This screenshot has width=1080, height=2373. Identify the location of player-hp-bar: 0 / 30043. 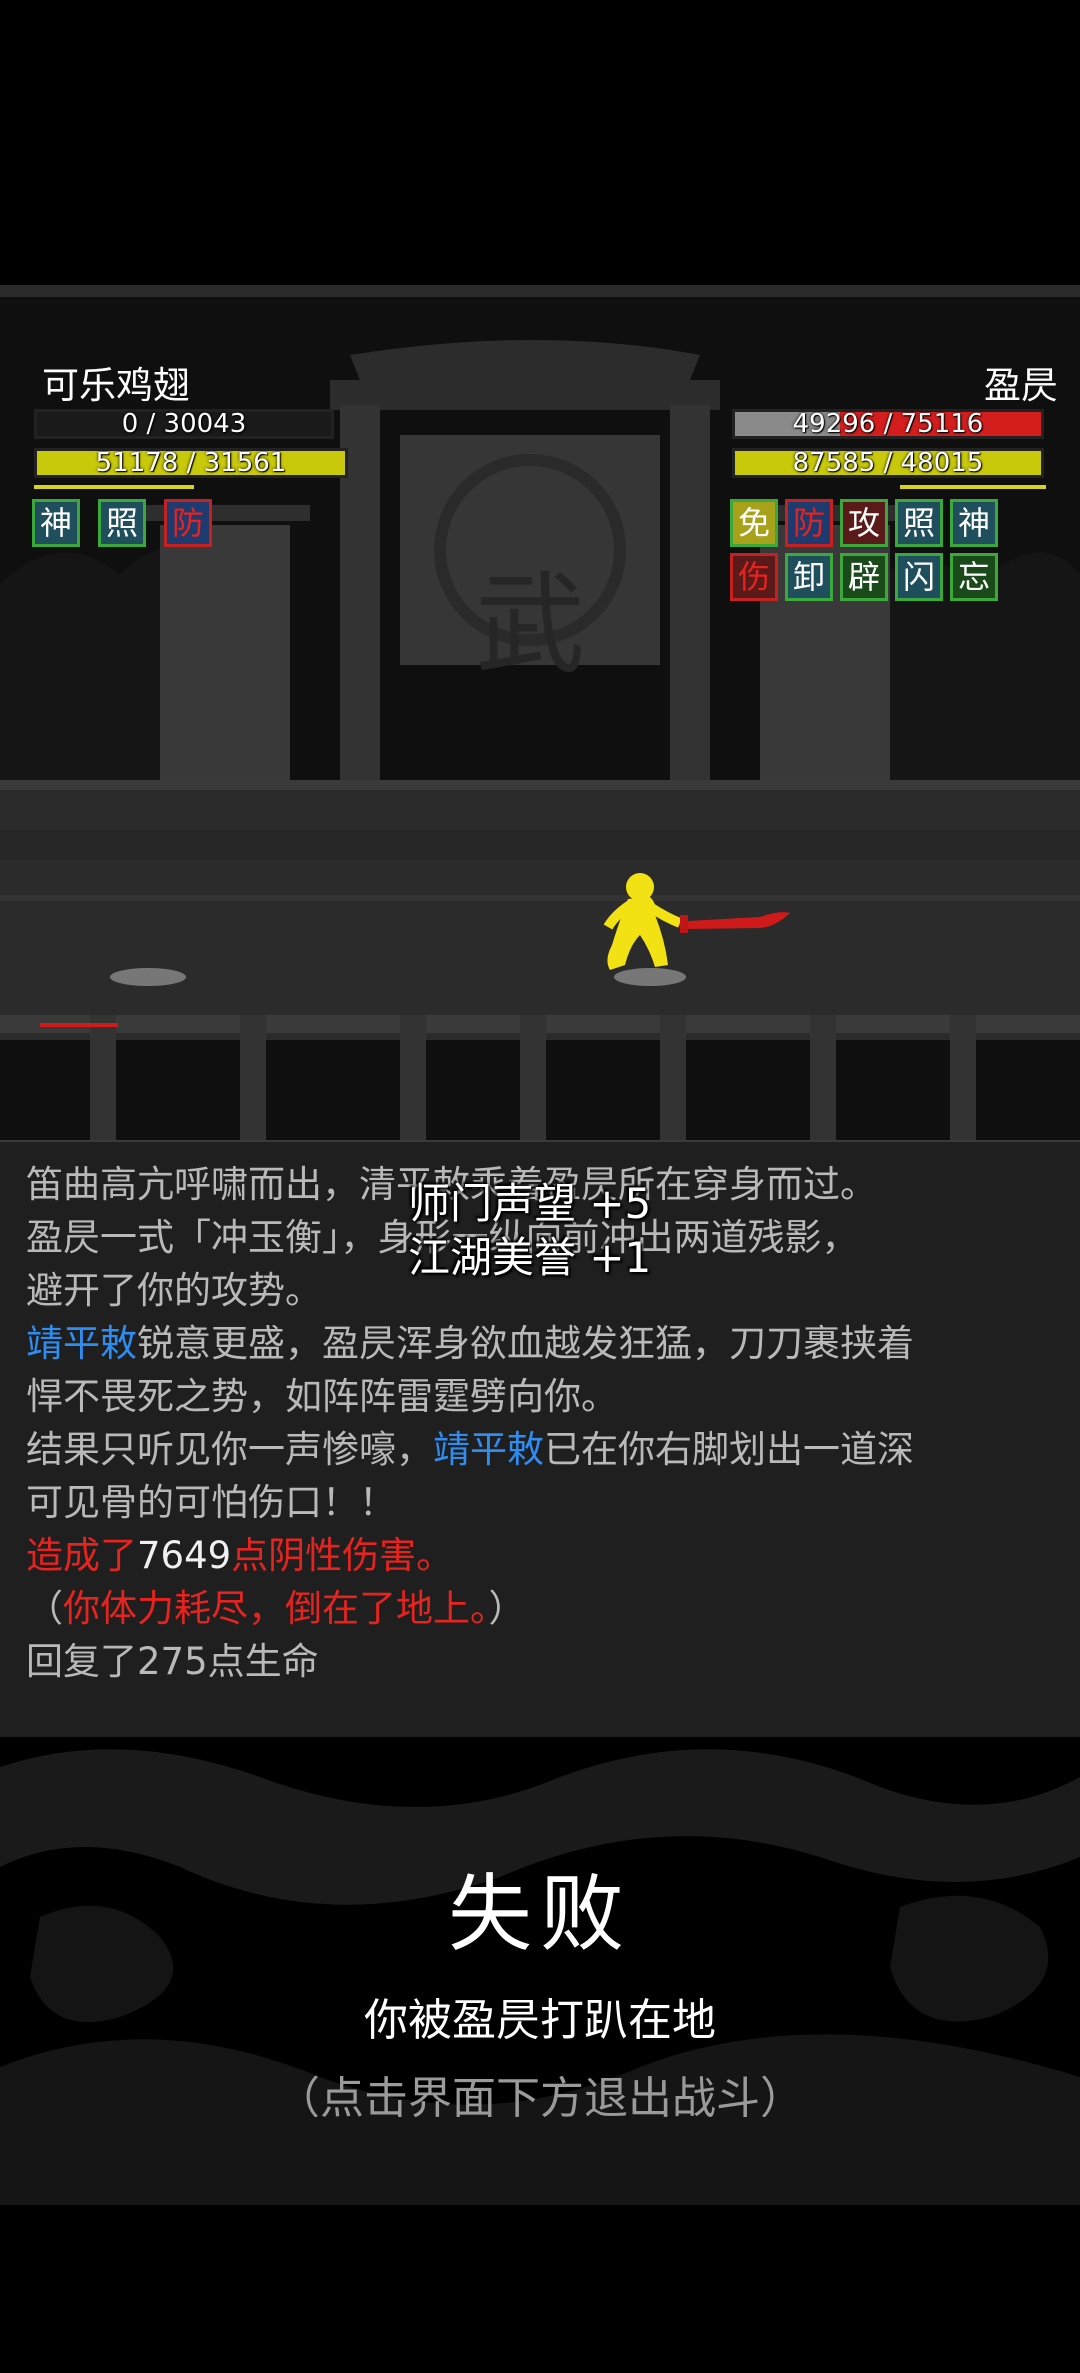
(184, 424).